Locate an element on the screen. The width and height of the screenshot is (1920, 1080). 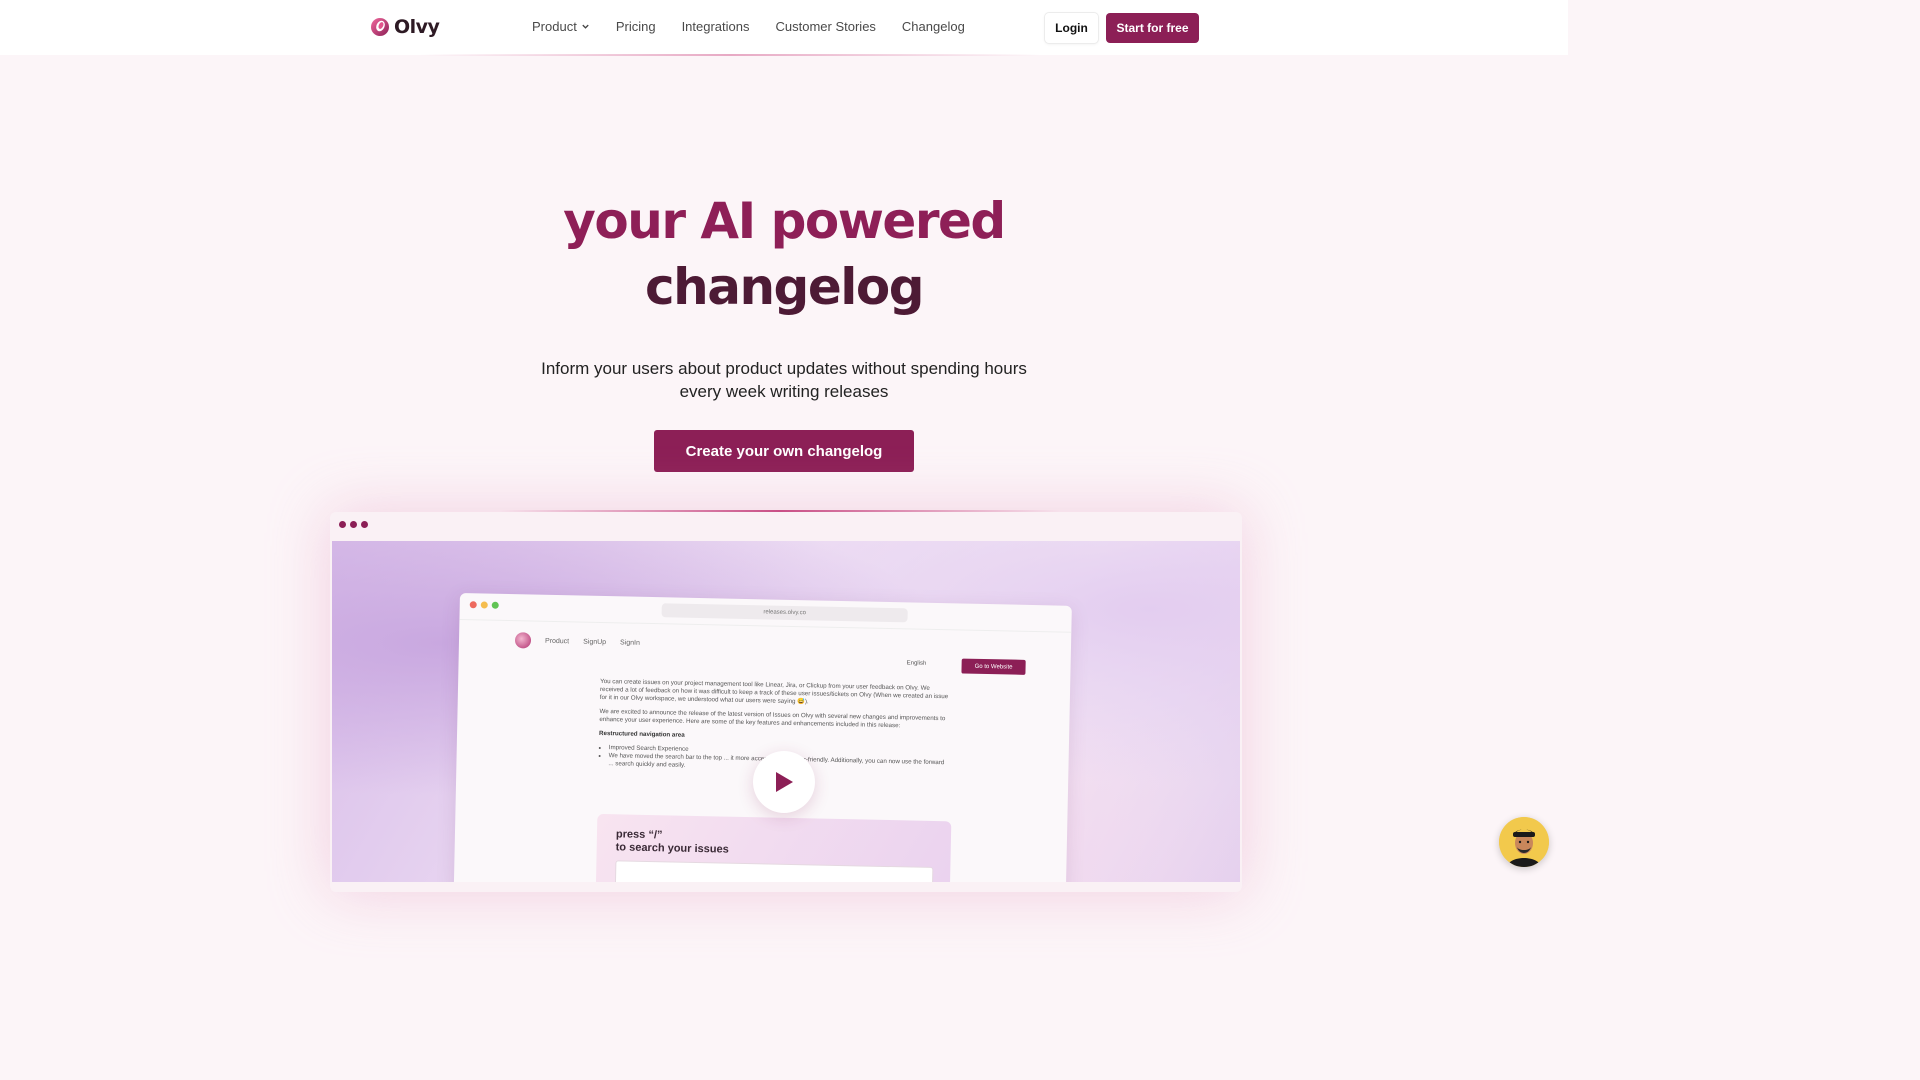
minimize-dot is located at coordinates (484, 605).